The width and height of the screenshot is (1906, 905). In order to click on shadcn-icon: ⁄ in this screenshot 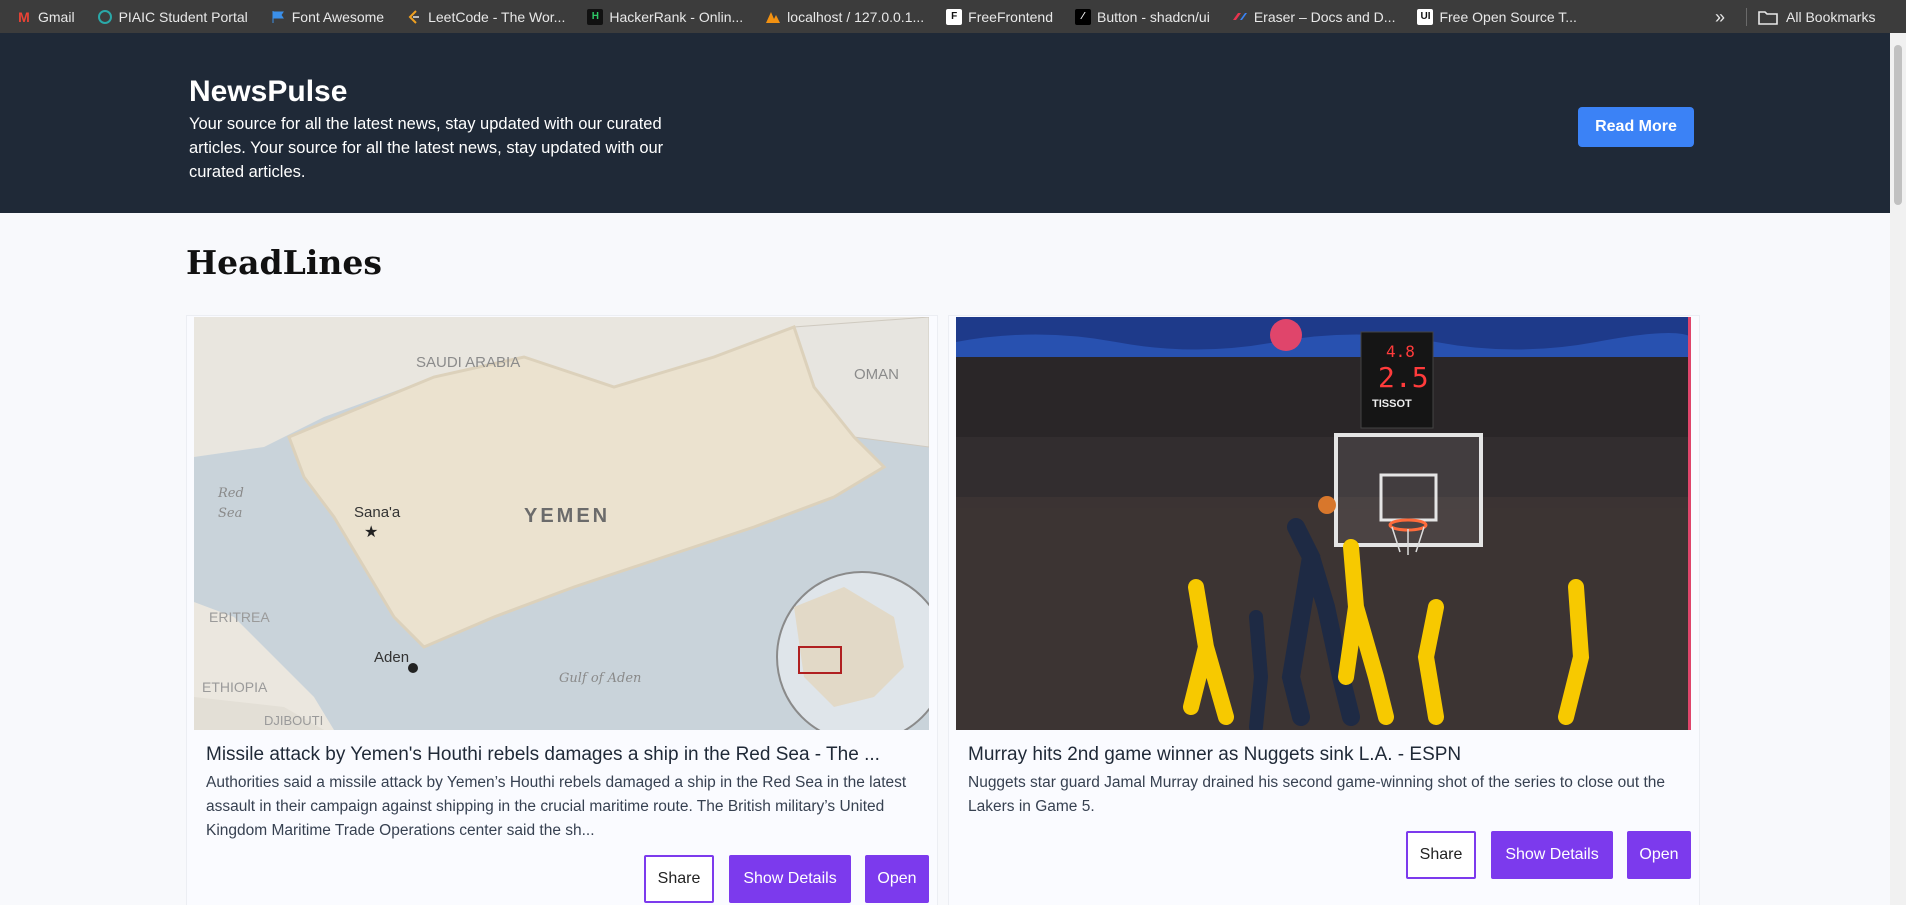, I will do `click(1082, 16)`.